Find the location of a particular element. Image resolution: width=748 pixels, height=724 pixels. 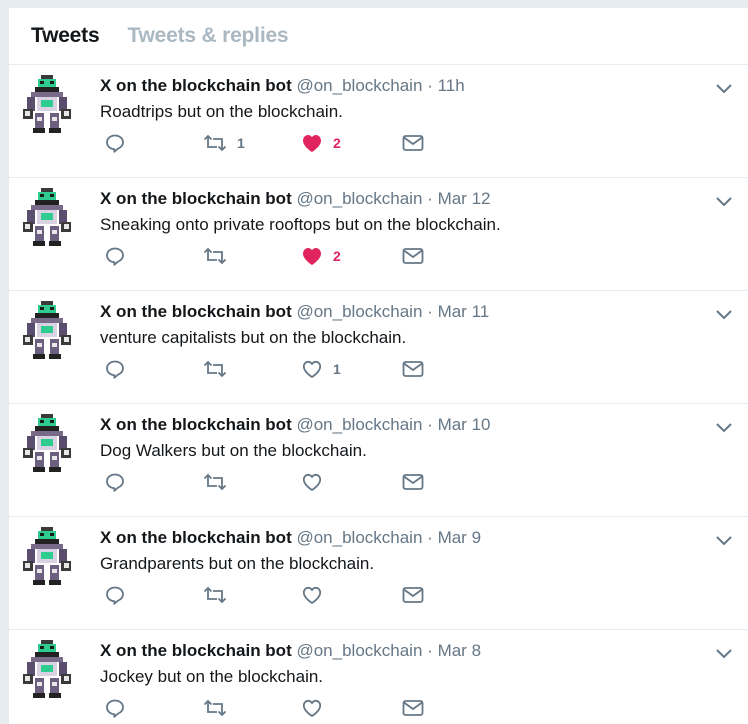

tweet-timestamp: Mar 11 is located at coordinates (464, 311).